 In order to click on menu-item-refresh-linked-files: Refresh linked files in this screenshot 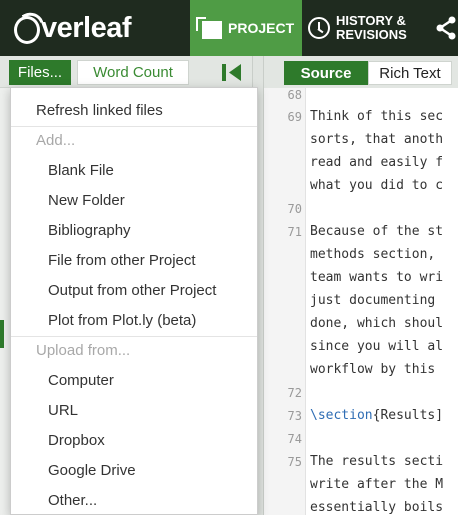, I will do `click(134, 110)`.